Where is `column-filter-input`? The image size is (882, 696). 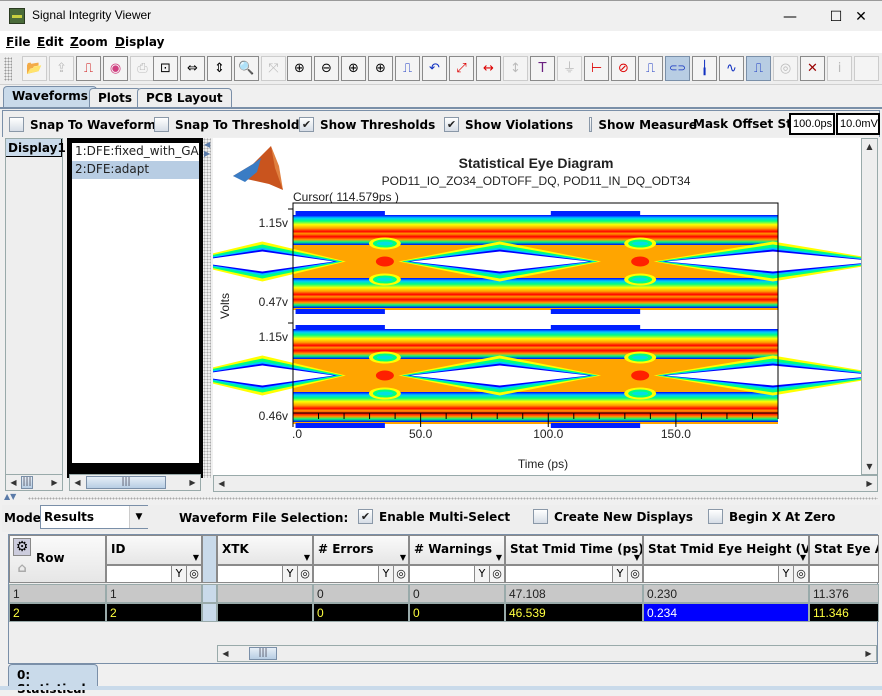
column-filter-input is located at coordinates (844, 574).